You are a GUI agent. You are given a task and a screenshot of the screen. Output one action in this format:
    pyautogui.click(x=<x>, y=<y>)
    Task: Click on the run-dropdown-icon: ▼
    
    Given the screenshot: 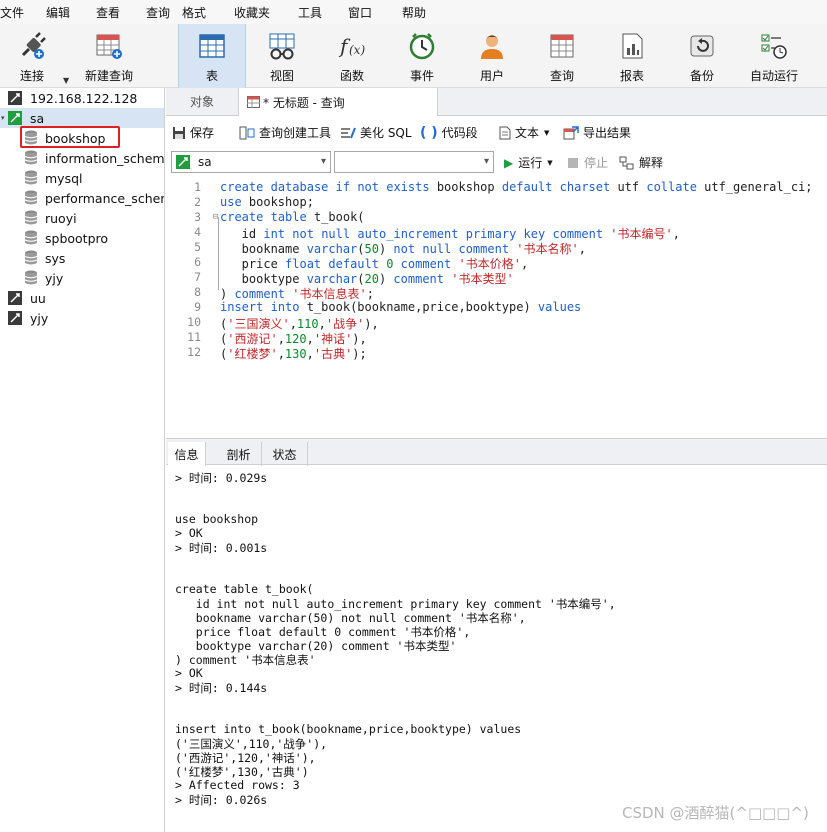 What is the action you would take?
    pyautogui.click(x=550, y=162)
    